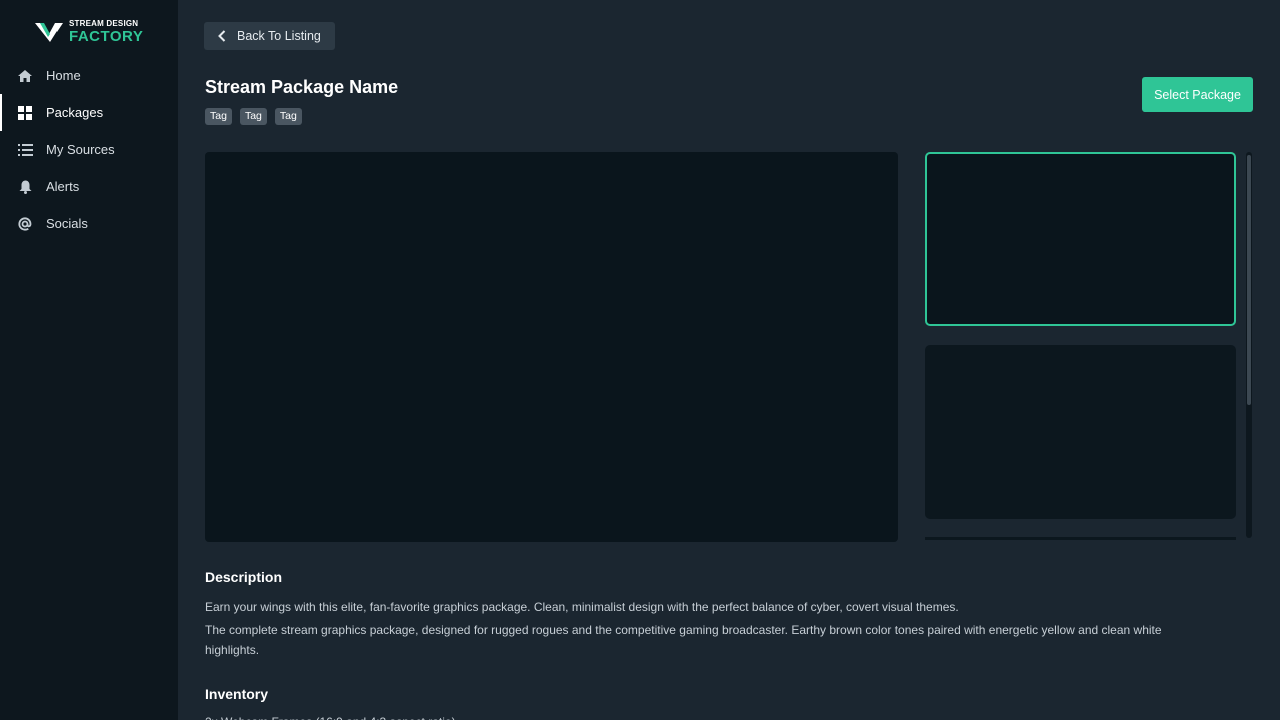  I want to click on home-icon, so click(25, 76).